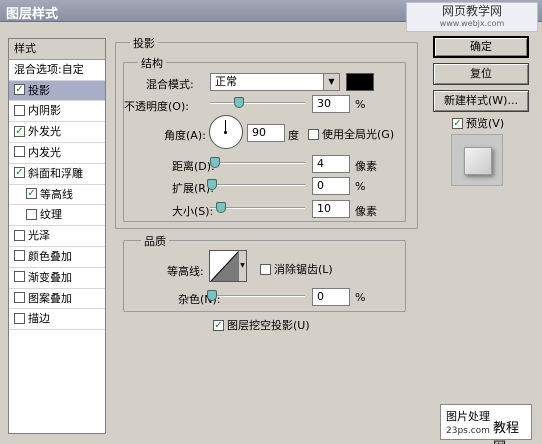 Image resolution: width=542 pixels, height=444 pixels. Describe the element at coordinates (152, 63) in the screenshot. I see `structure-title: 结构` at that location.